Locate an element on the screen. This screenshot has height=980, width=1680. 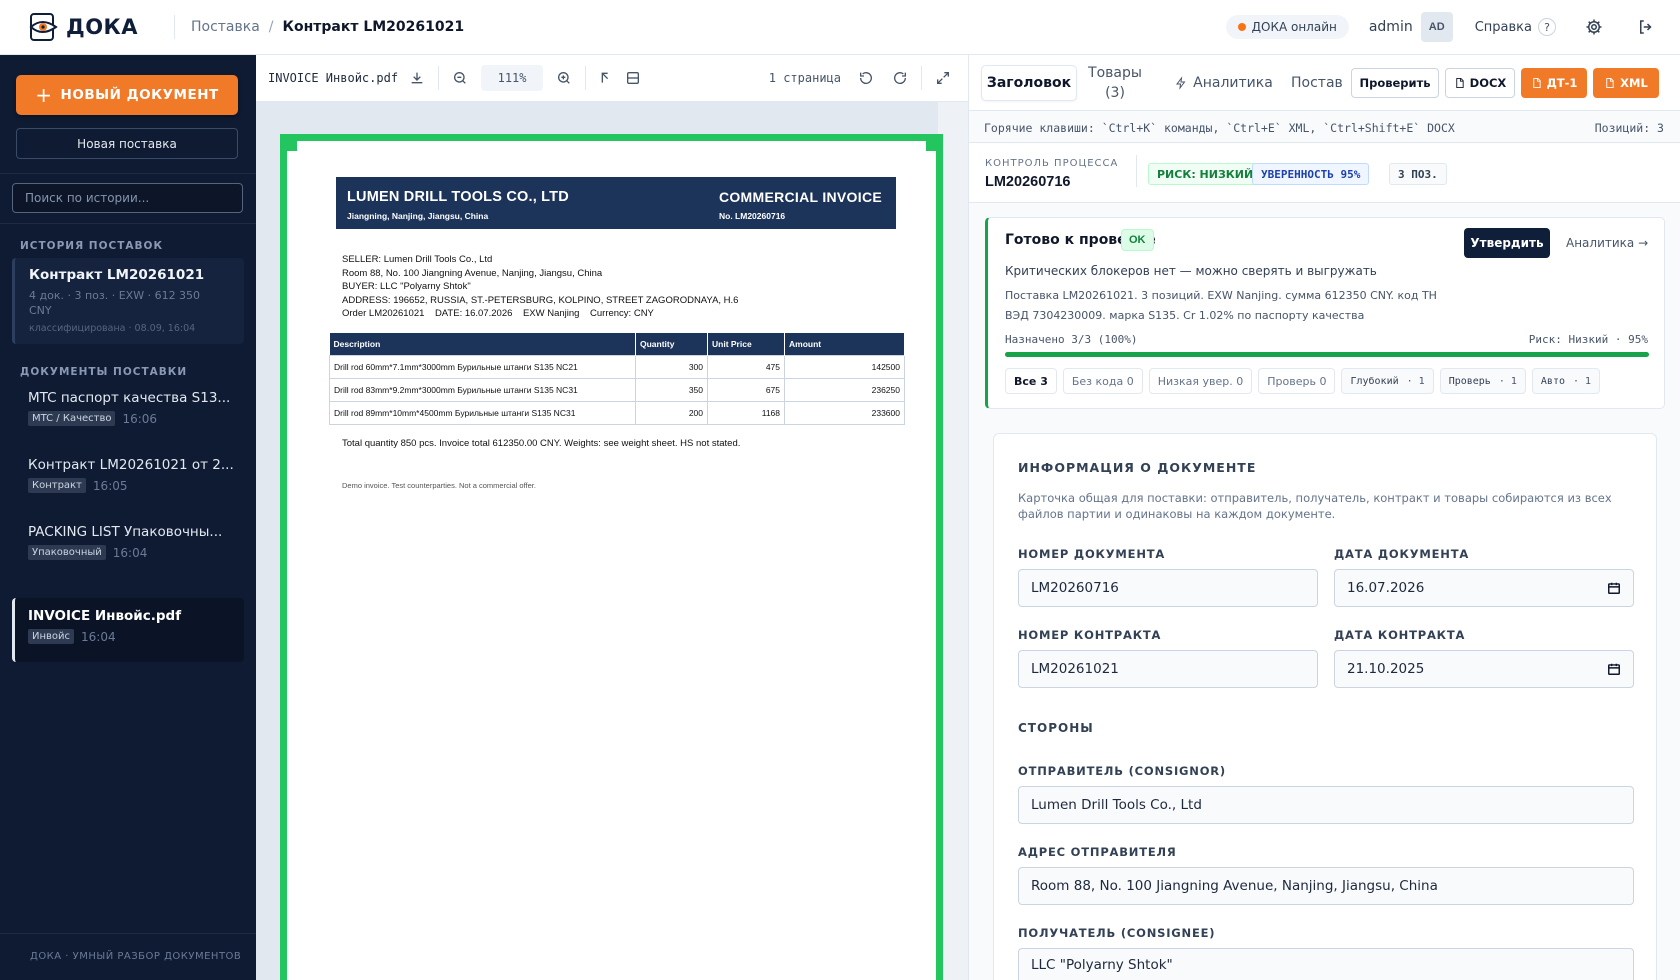
logout-icon is located at coordinates (1646, 27).